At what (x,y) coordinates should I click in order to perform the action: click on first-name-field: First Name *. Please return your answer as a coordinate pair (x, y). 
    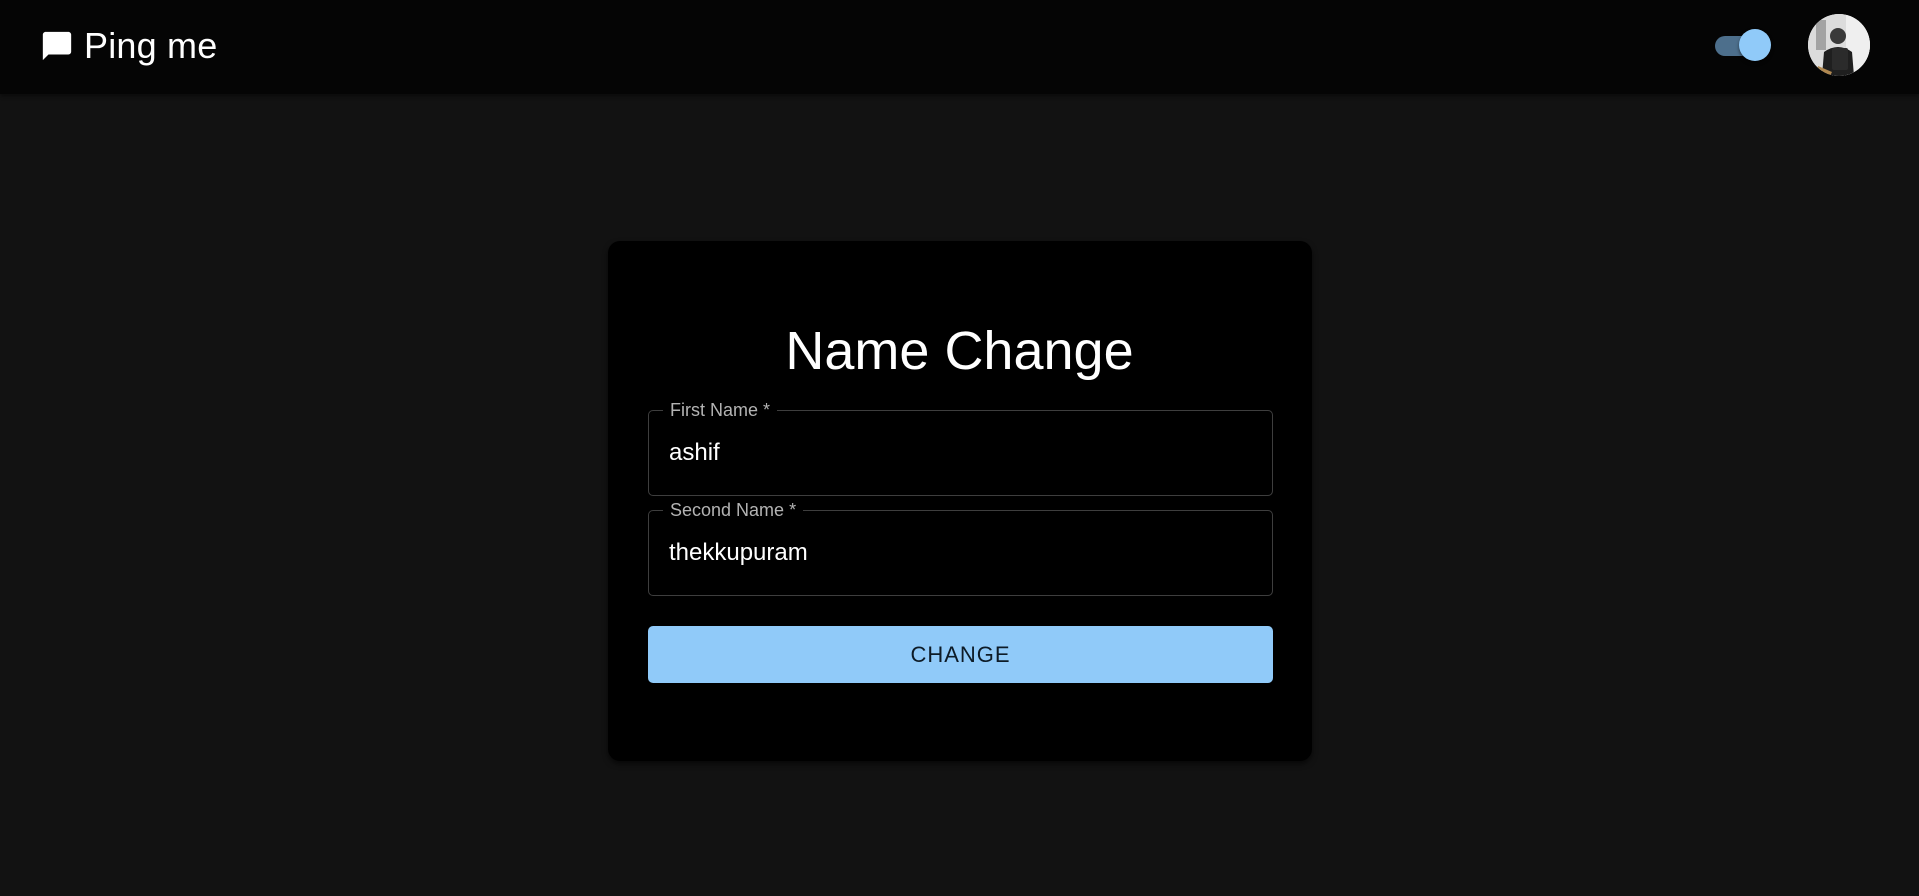
    Looking at the image, I should click on (960, 448).